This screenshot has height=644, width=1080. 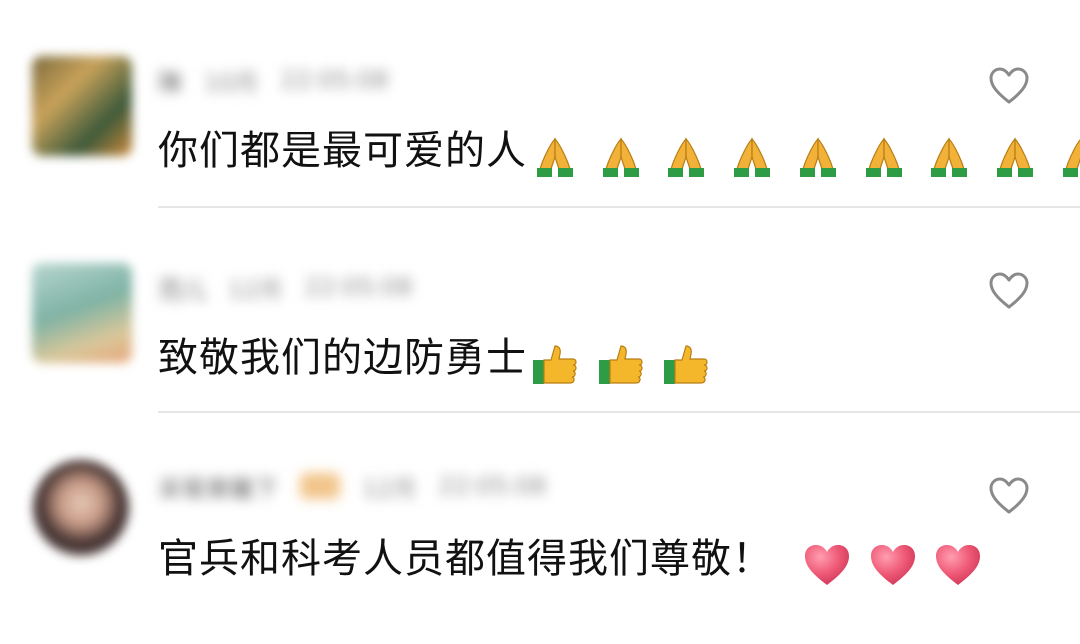 I want to click on comment-body: 致敬我们的边防勇士, so click(x=342, y=358).